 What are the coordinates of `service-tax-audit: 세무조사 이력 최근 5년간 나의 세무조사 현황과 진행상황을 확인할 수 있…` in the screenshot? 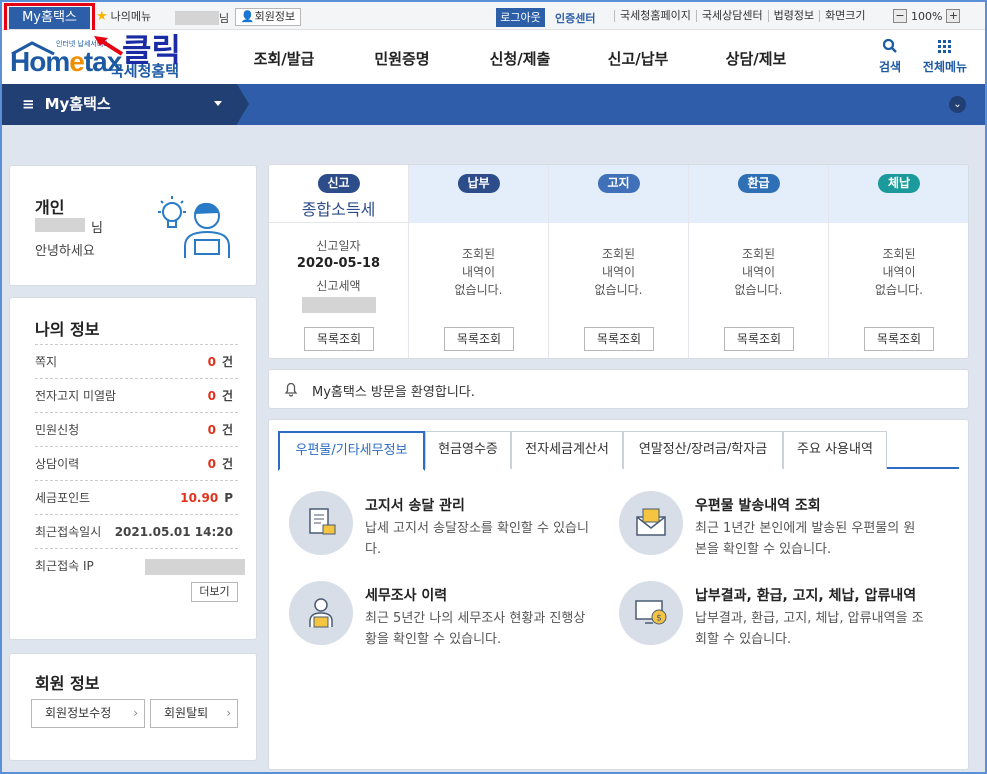 It's located at (449, 621).